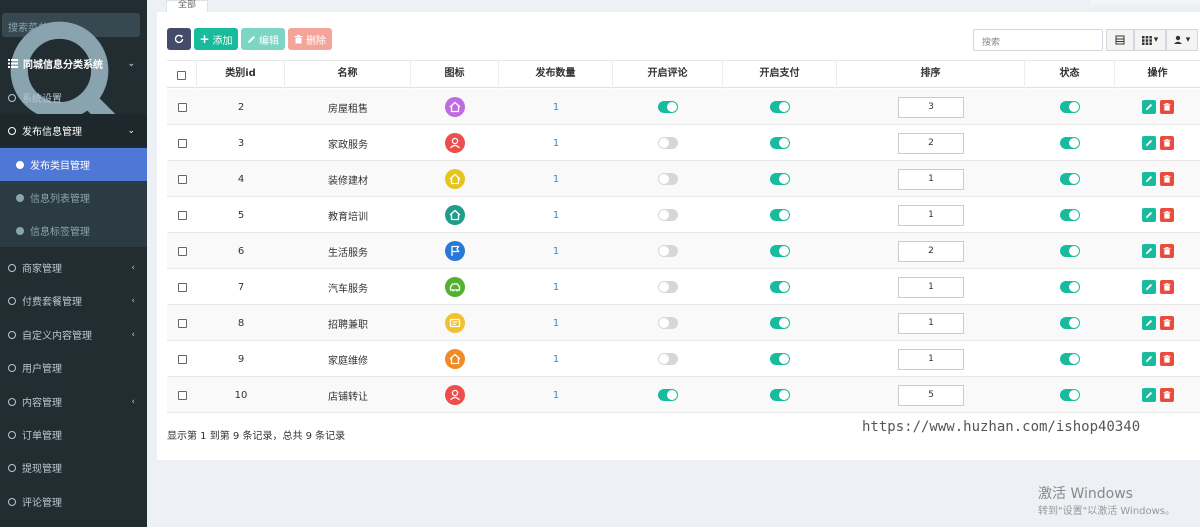 The width and height of the screenshot is (1200, 527). I want to click on sidebar-item-users: 用户管理, so click(73, 367).